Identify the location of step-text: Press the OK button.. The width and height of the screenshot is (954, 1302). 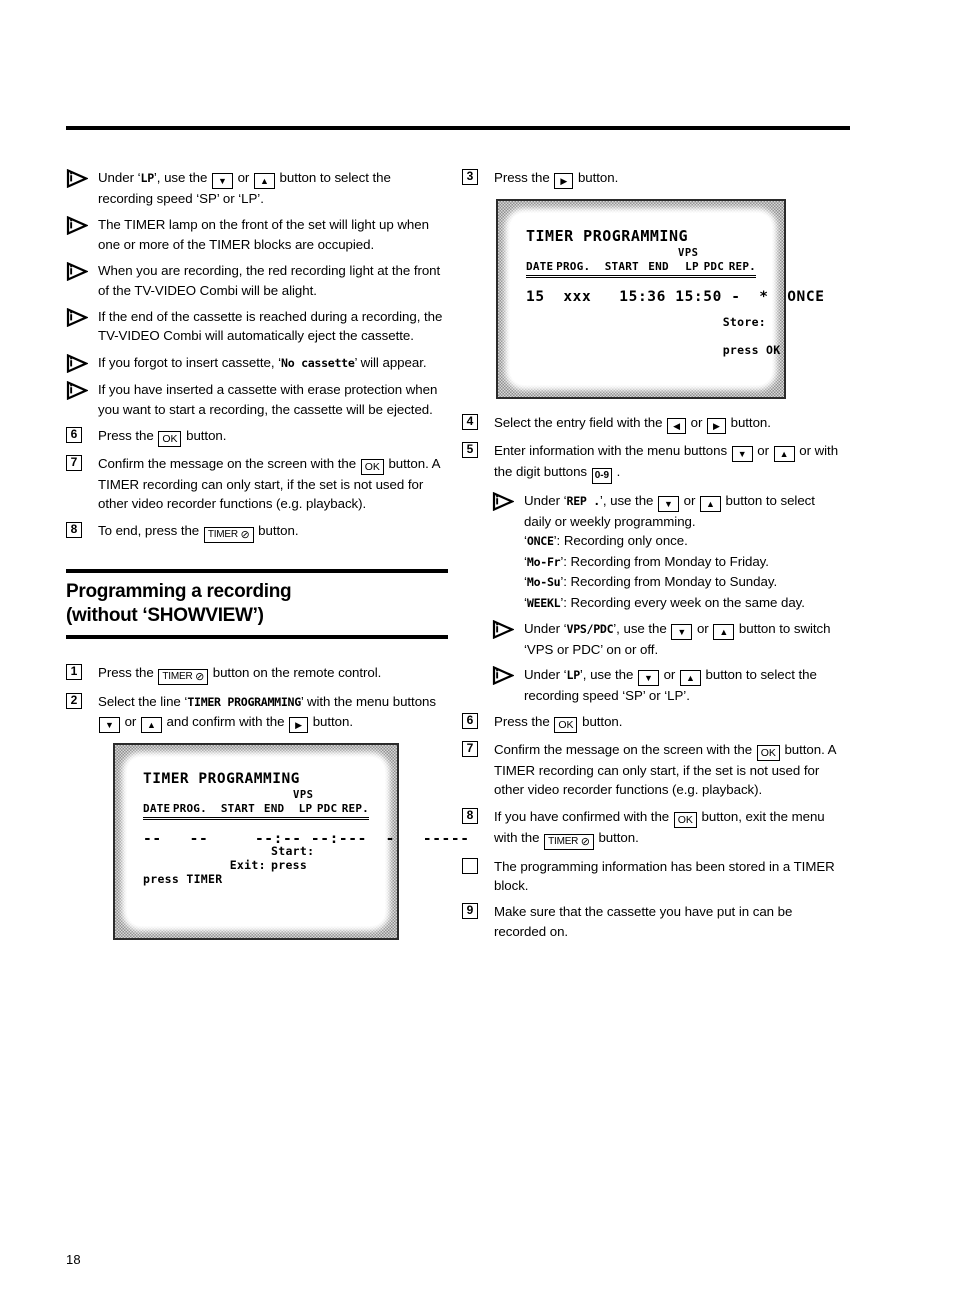
(162, 438).